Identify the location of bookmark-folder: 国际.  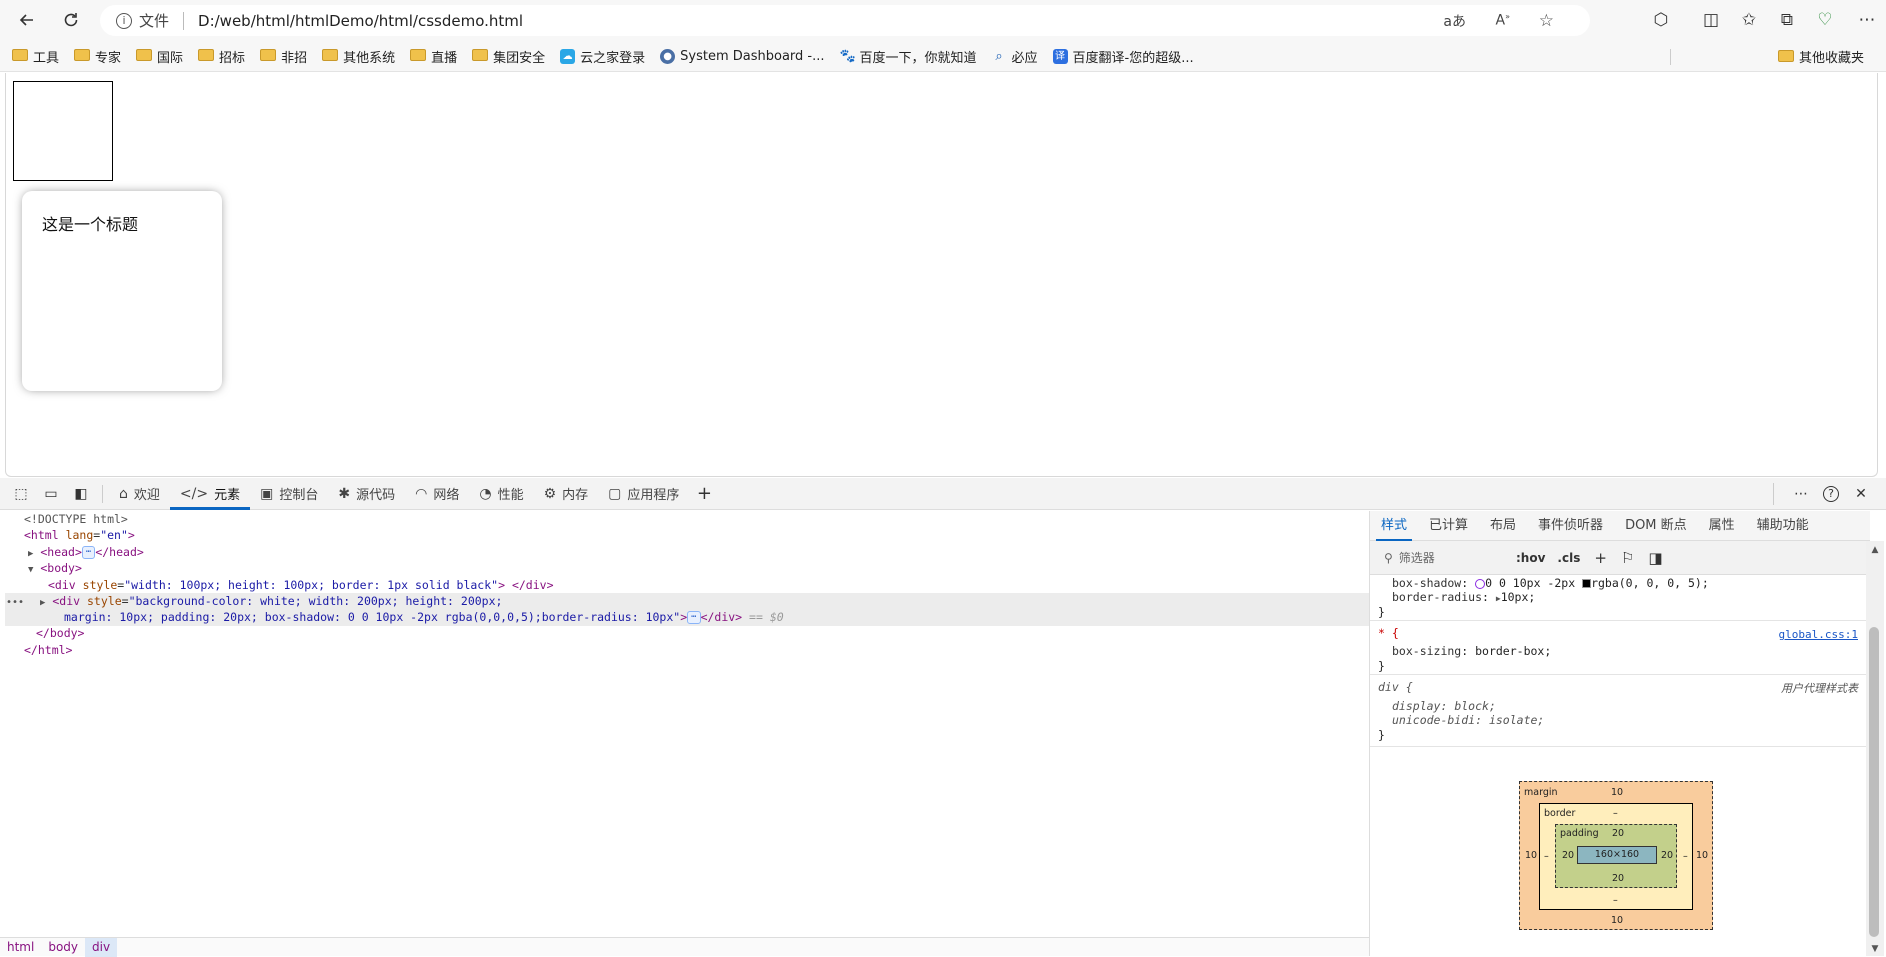
(159, 56).